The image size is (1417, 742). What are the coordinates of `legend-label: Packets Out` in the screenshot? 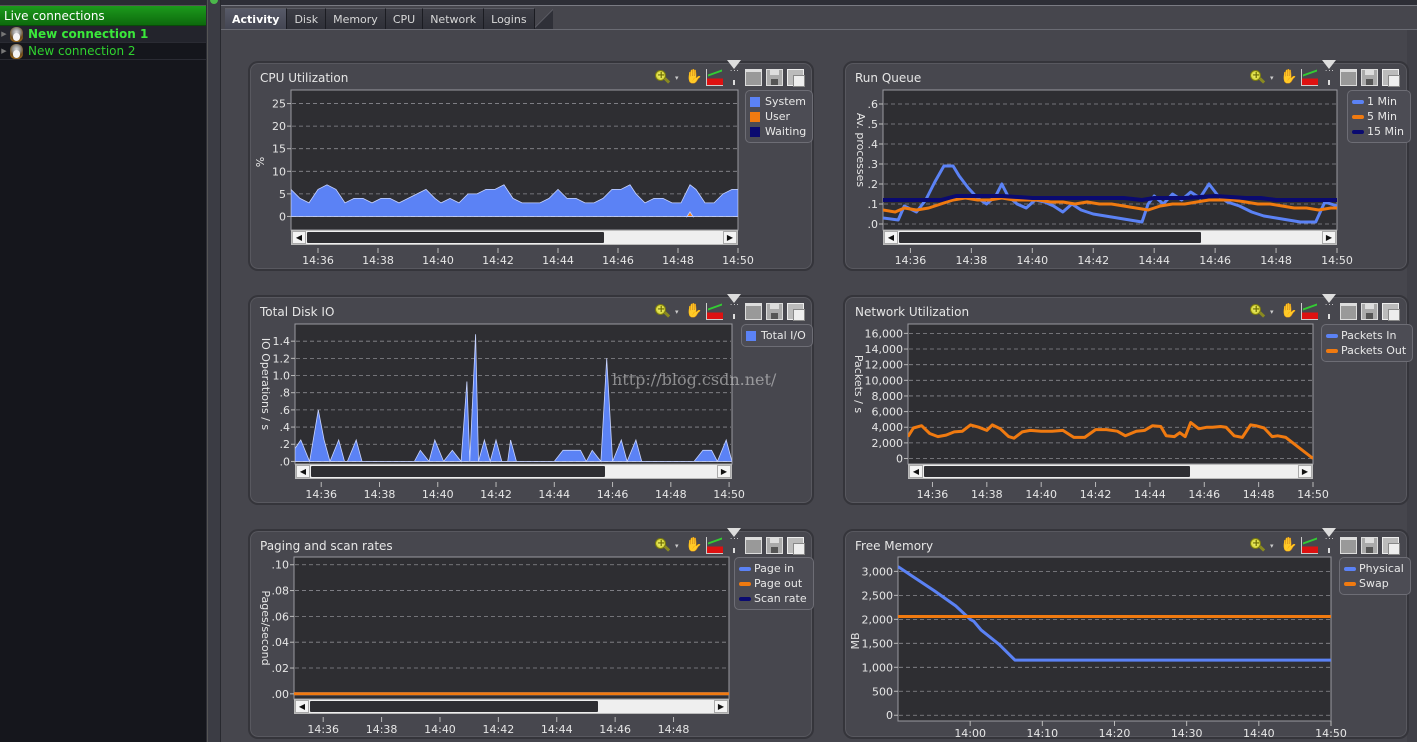 It's located at (1374, 350).